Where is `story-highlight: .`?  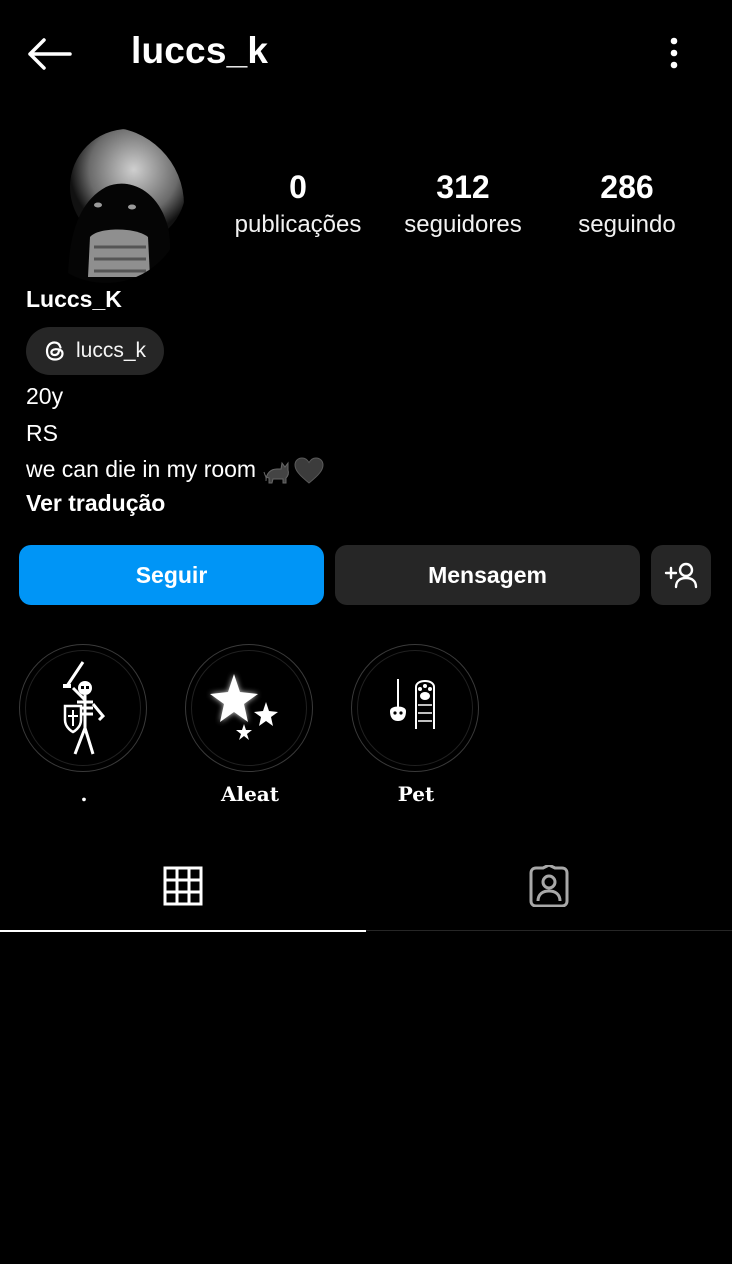
story-highlight: . is located at coordinates (84, 725).